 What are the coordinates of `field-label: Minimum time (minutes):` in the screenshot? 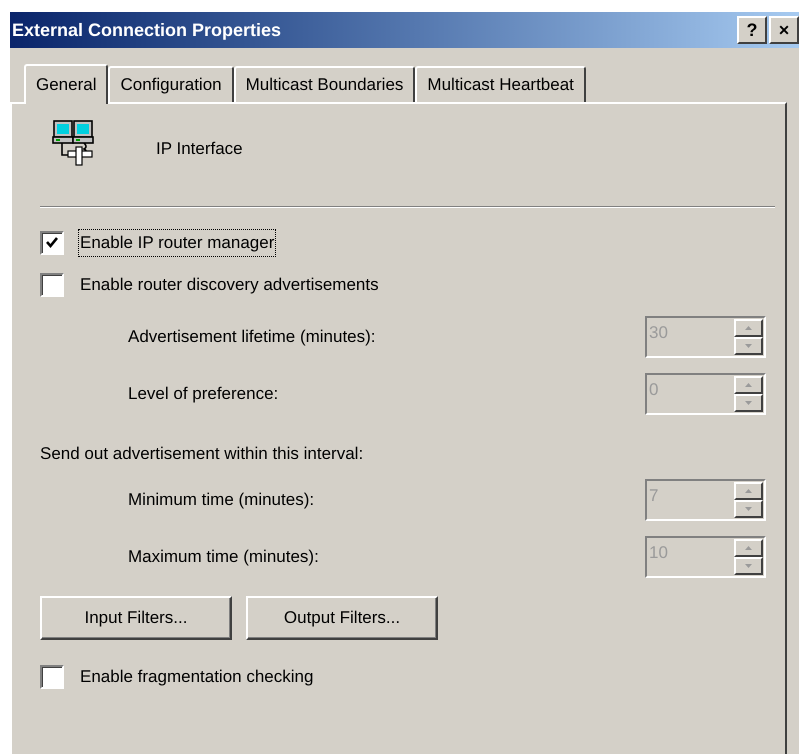 It's located at (222, 499).